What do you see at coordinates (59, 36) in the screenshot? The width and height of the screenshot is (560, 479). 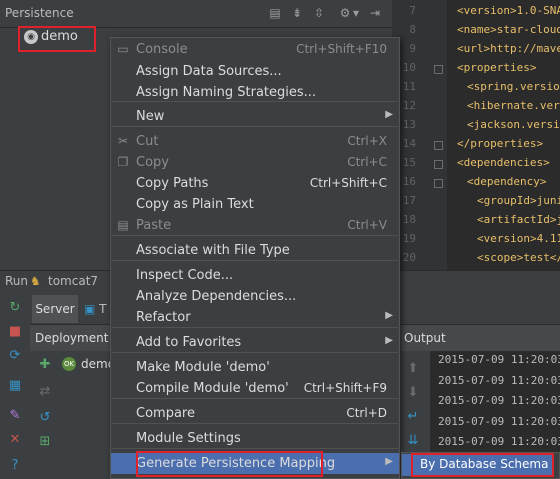 I see `tree-item-demo: demo` at bounding box center [59, 36].